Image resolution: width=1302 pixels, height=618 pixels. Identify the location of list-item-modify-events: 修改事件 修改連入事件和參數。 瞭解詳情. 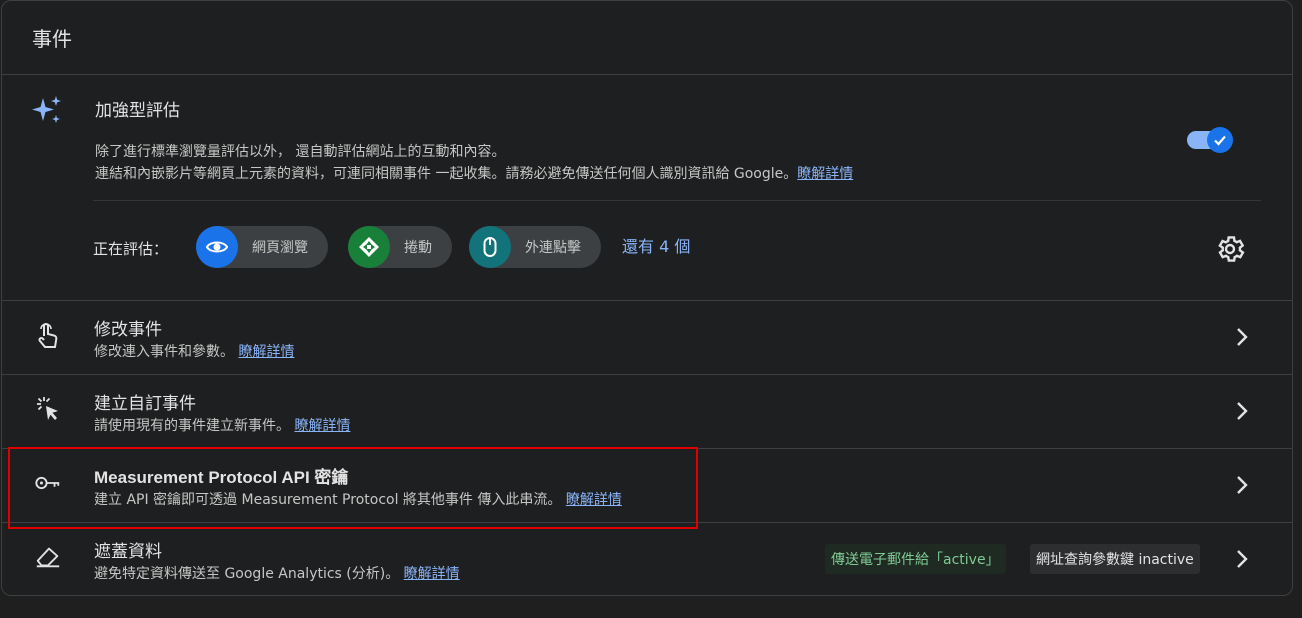
(647, 338).